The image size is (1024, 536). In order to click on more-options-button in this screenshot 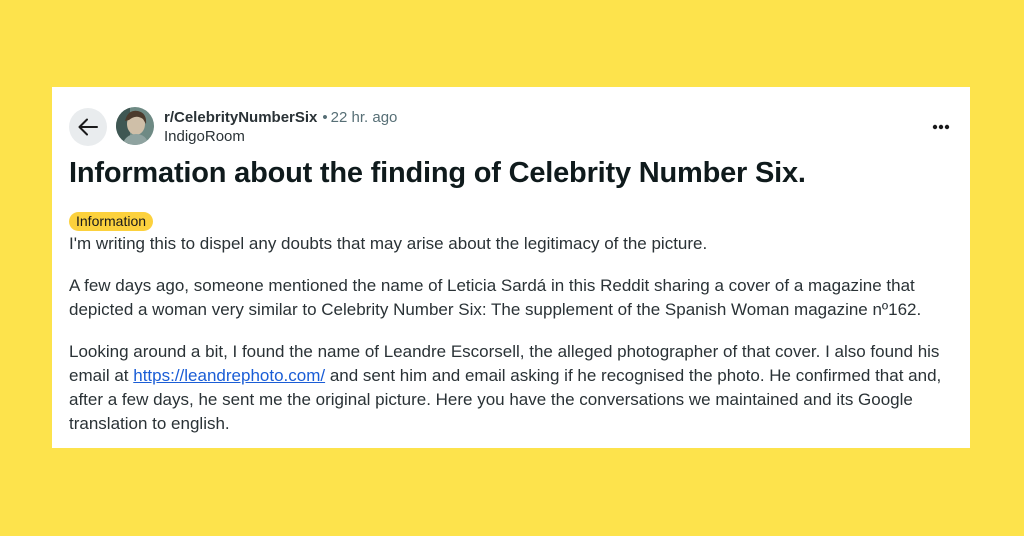, I will do `click(941, 127)`.